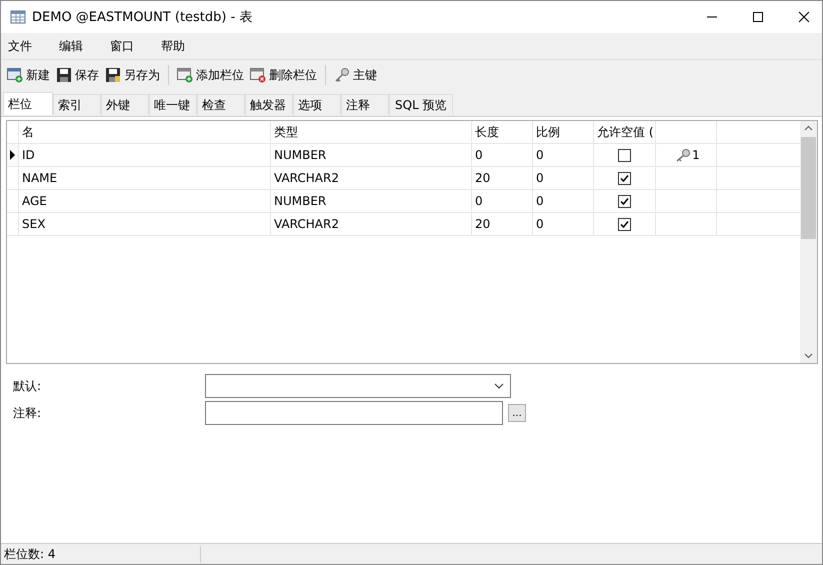 This screenshot has height=565, width=823. What do you see at coordinates (27, 413) in the screenshot?
I see `field-label: 注释:` at bounding box center [27, 413].